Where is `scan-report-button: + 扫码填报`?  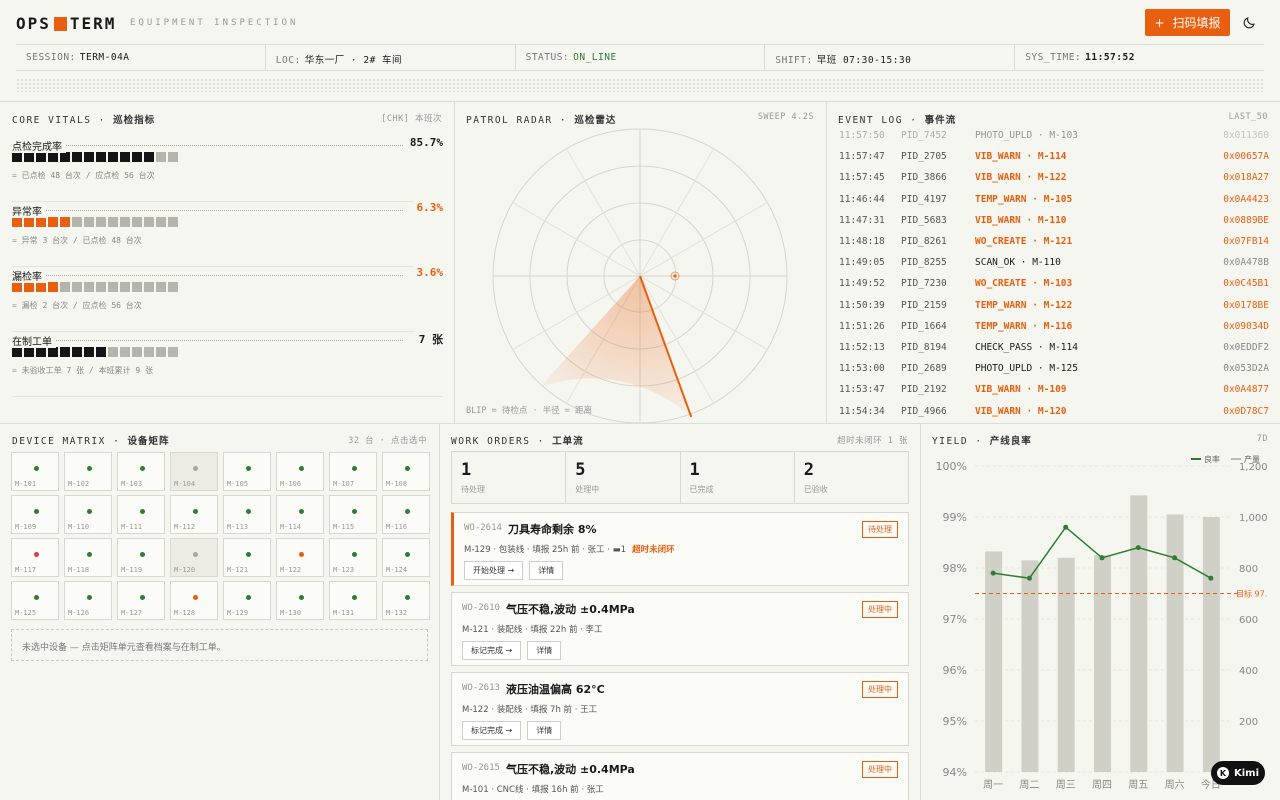 scan-report-button: + 扫码填报 is located at coordinates (1187, 22).